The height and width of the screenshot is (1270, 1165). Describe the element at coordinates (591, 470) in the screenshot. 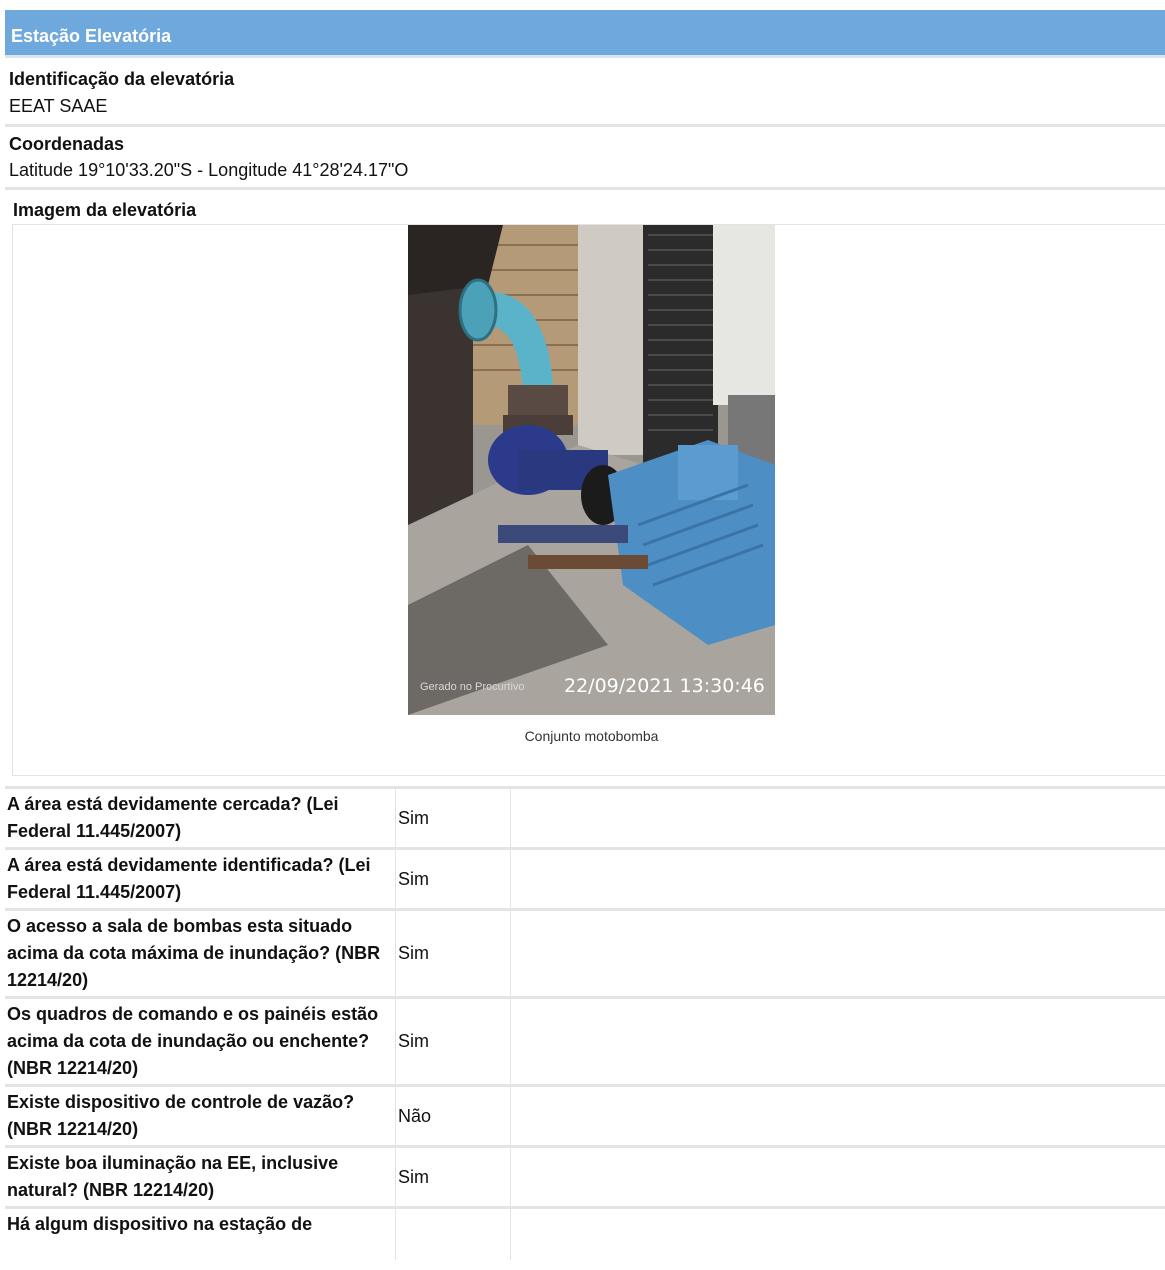

I see `pump-photo: Gerado no Procurtivo 22/09/2021 13:30:46` at that location.